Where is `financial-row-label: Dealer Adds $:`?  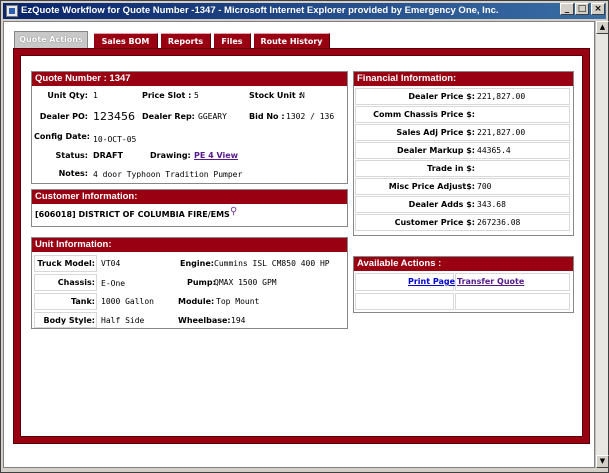 financial-row-label: Dealer Adds $: is located at coordinates (441, 204).